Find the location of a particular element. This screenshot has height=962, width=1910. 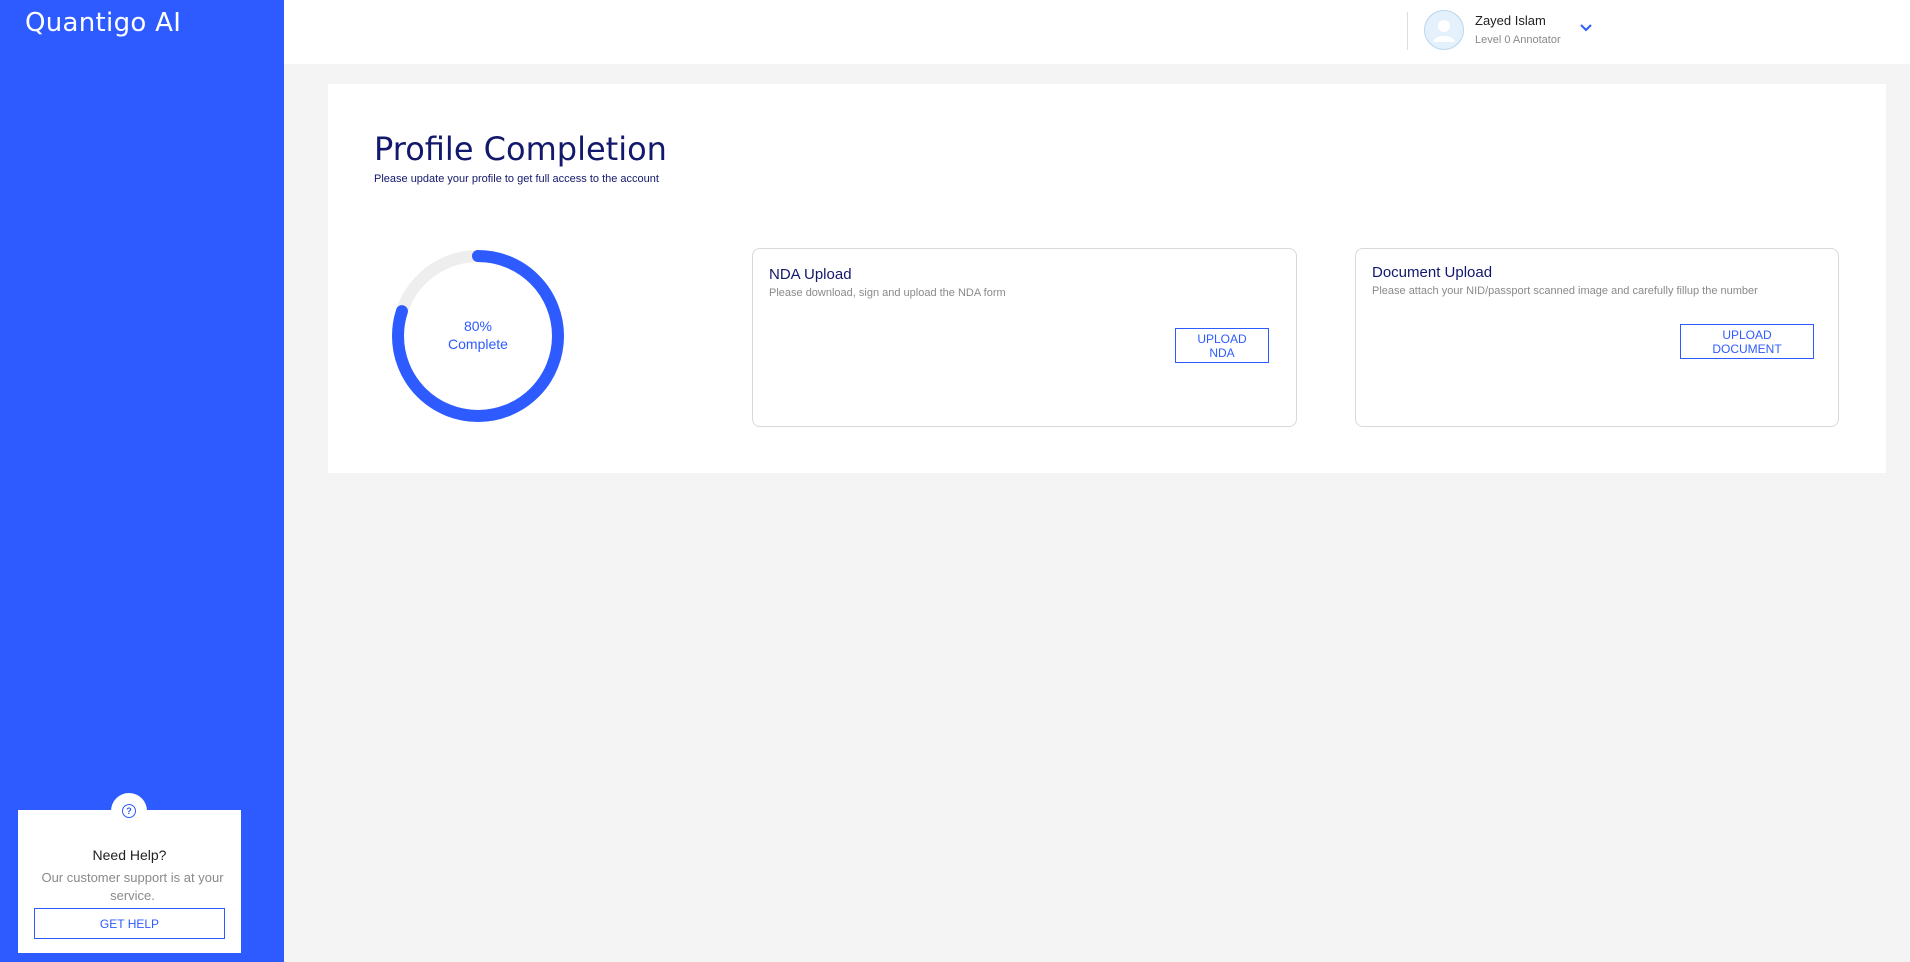

user-role: Level 0 Annotator is located at coordinates (1518, 40).